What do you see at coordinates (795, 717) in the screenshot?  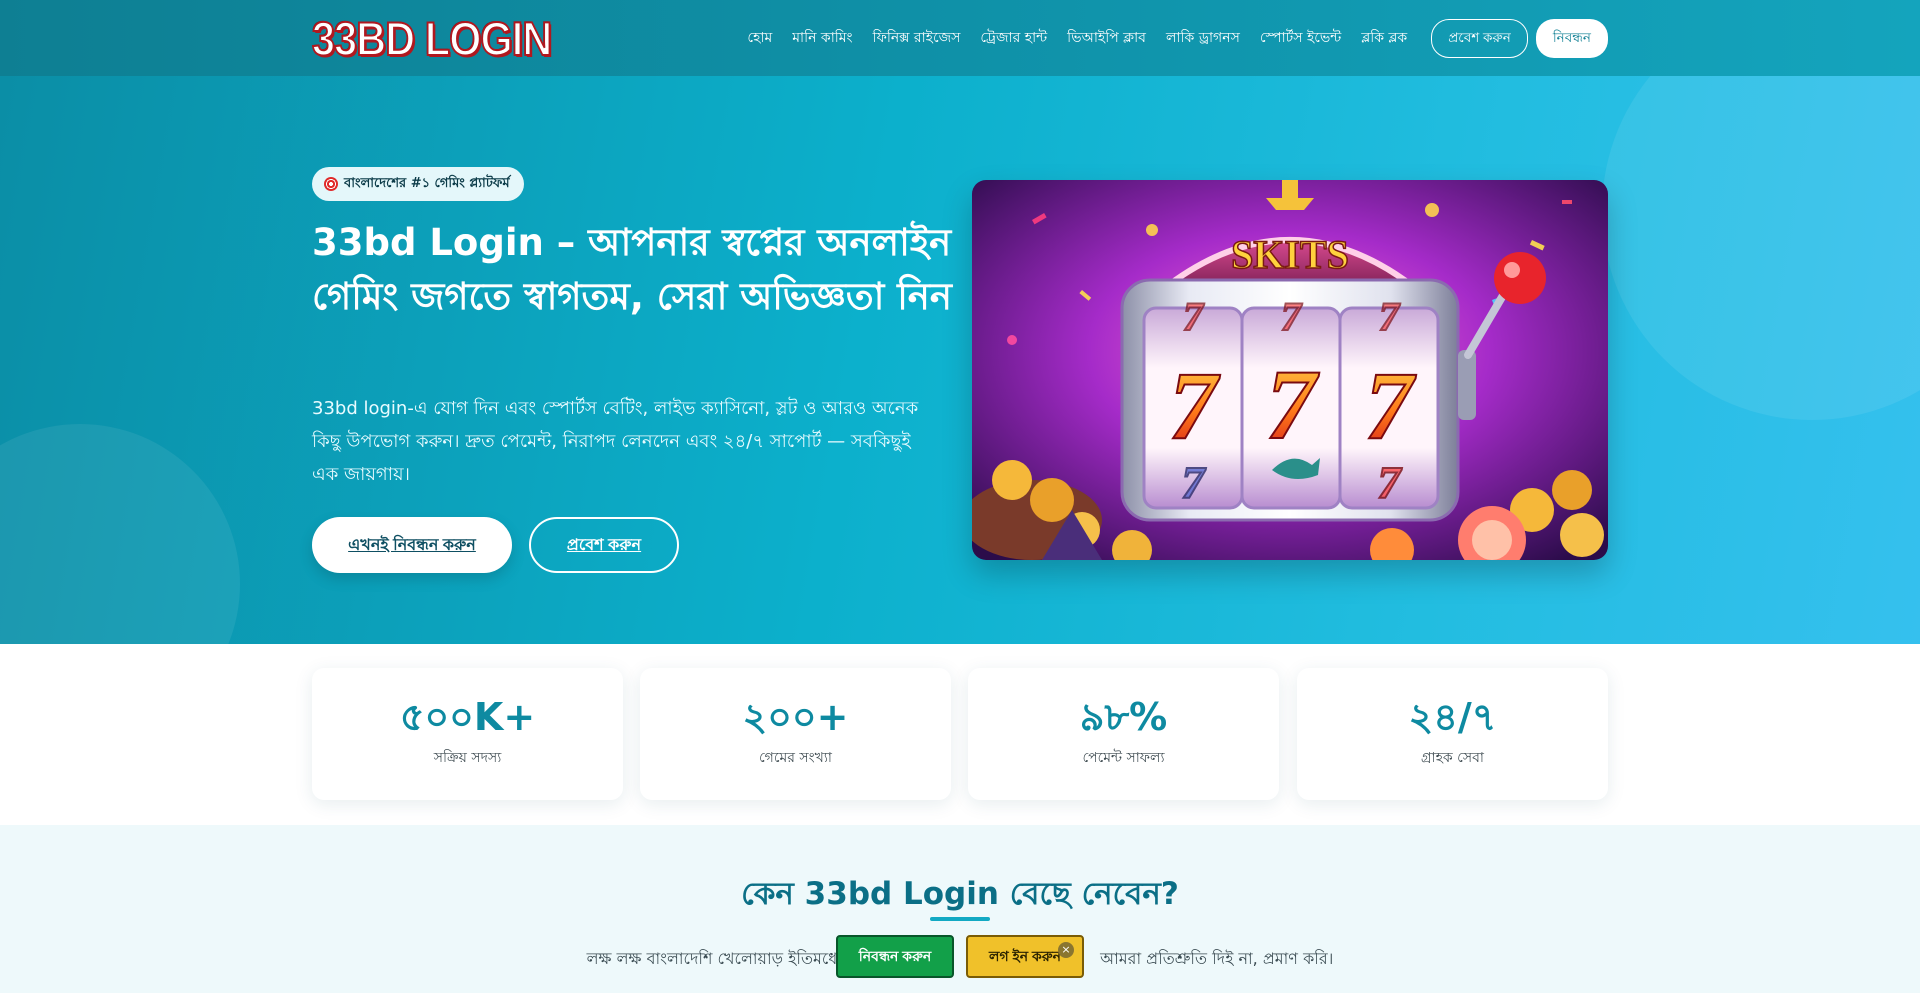 I see `stat-value: ২০০+` at bounding box center [795, 717].